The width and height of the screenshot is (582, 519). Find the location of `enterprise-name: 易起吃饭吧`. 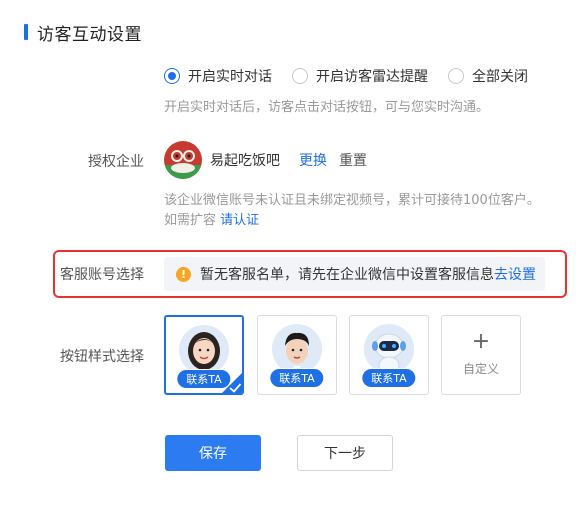

enterprise-name: 易起吃饭吧 is located at coordinates (245, 161).